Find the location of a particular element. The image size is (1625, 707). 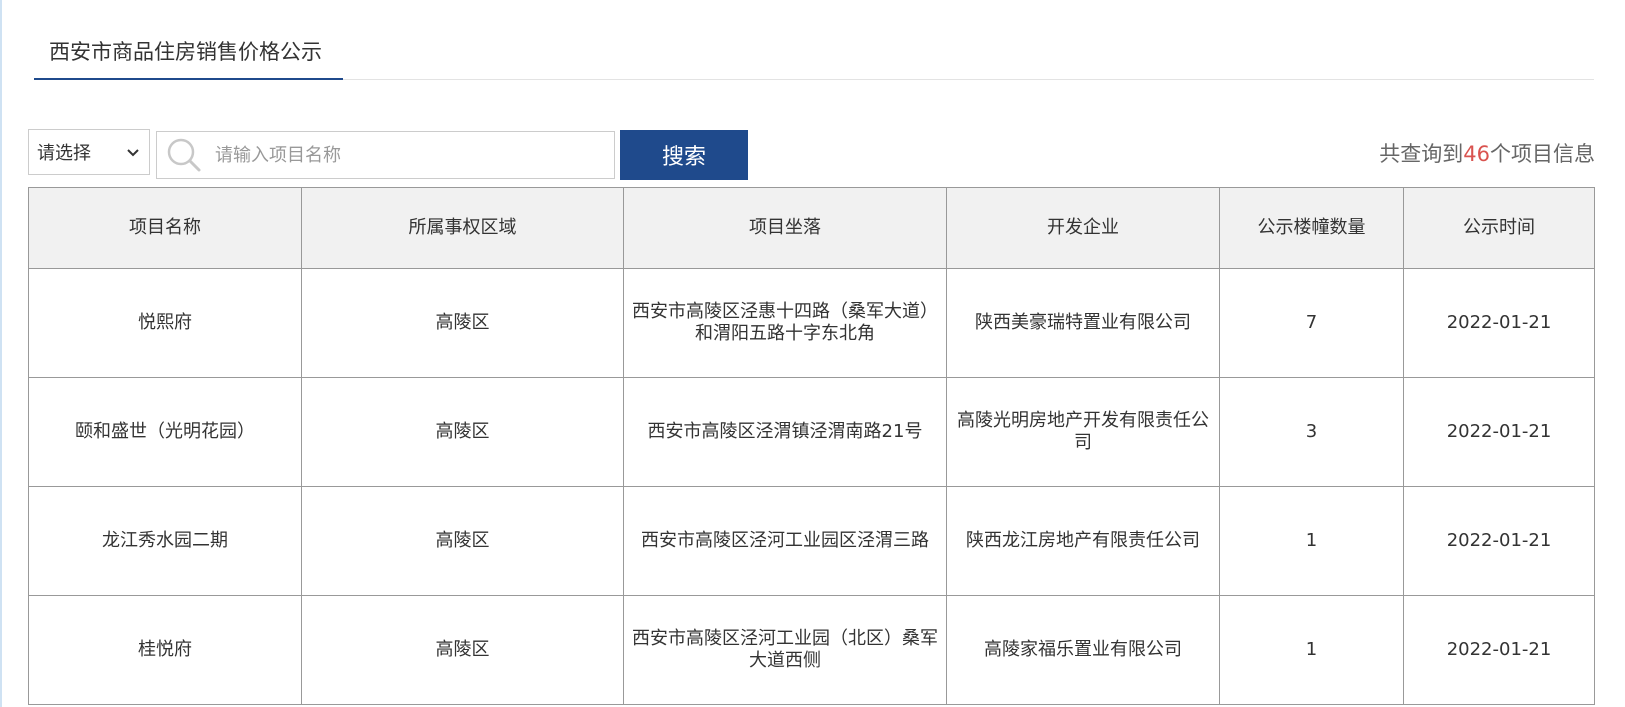

header-project-name: 项目名称 is located at coordinates (165, 228).